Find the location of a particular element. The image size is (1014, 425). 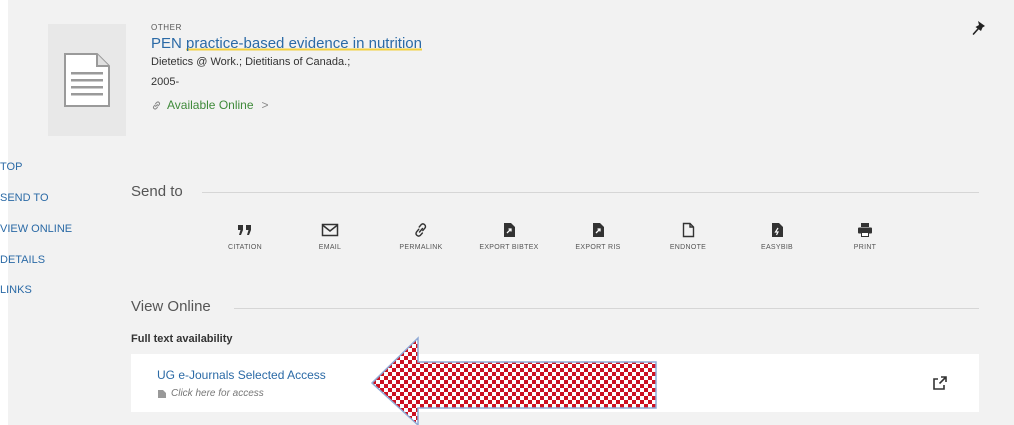

service-note-text: Click here for access is located at coordinates (217, 393).